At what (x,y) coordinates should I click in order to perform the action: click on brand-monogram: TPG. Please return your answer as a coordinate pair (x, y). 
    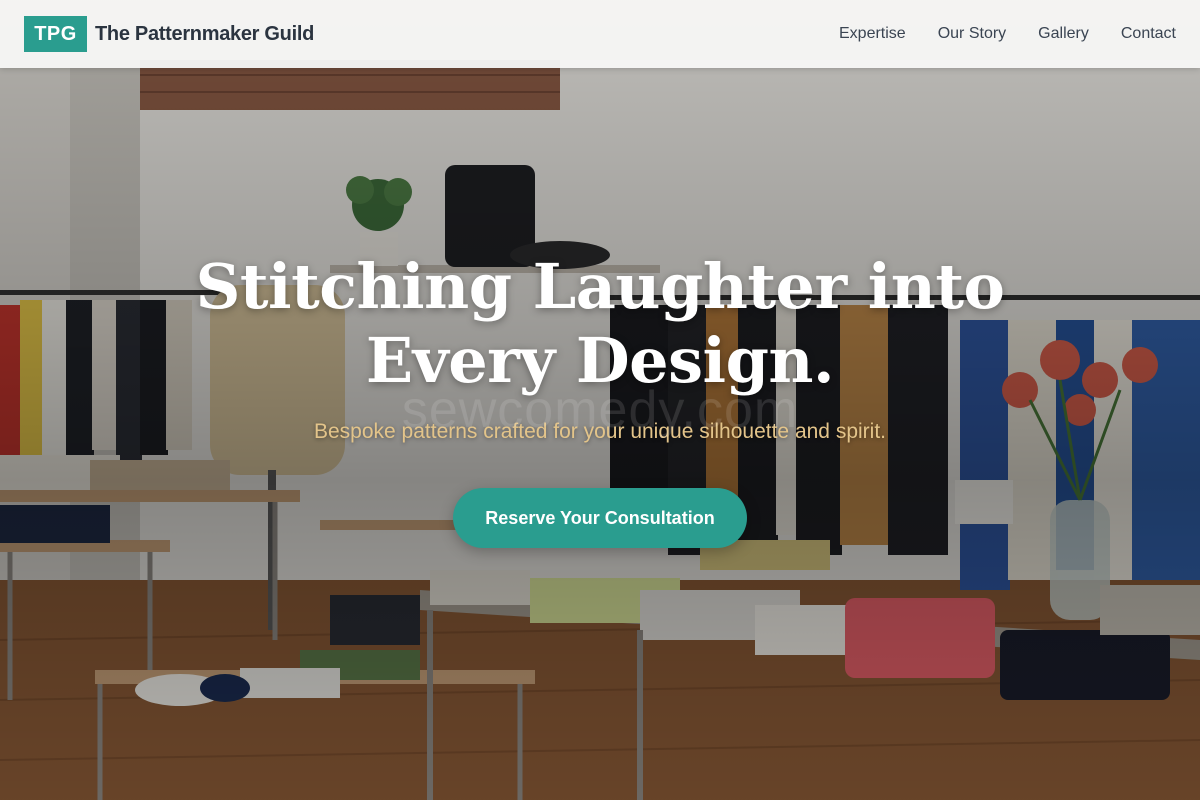
    Looking at the image, I should click on (55, 34).